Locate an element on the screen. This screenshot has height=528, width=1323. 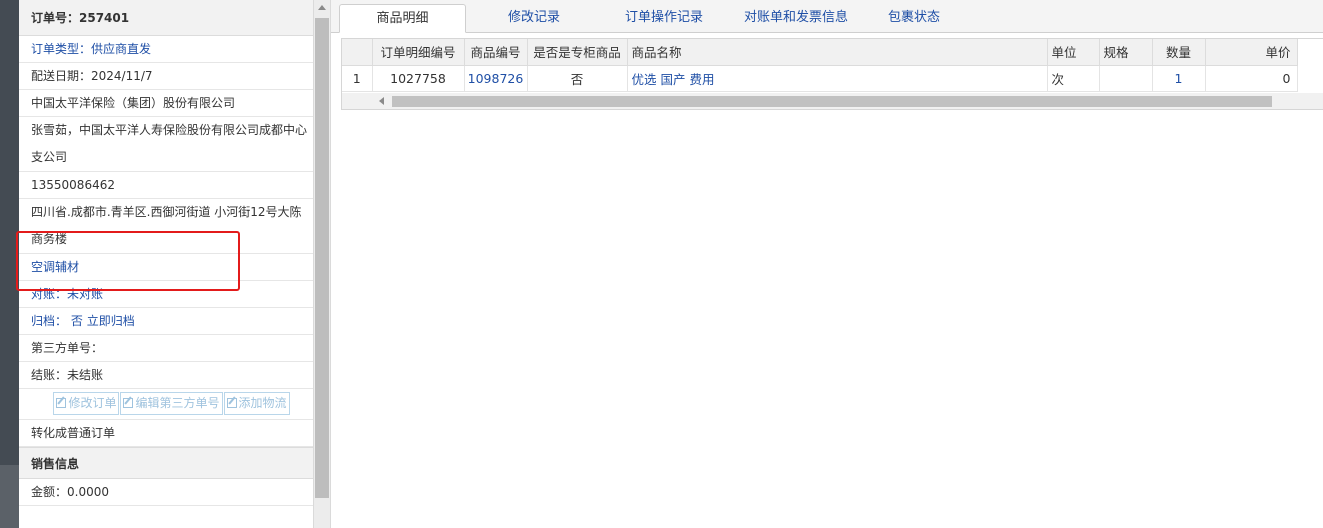
row-index: 1 is located at coordinates (357, 78).